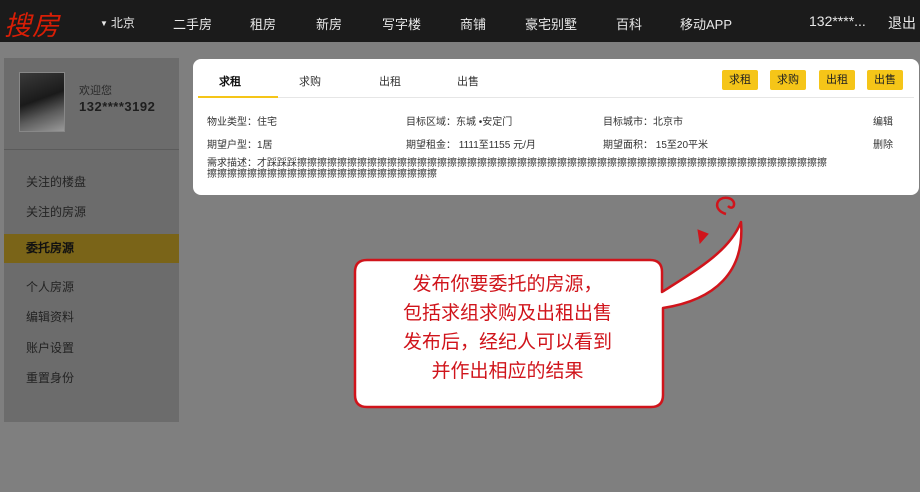 This screenshot has width=920, height=492. What do you see at coordinates (507, 284) in the screenshot?
I see `callout-line-1: 发布你要委托的房源，` at bounding box center [507, 284].